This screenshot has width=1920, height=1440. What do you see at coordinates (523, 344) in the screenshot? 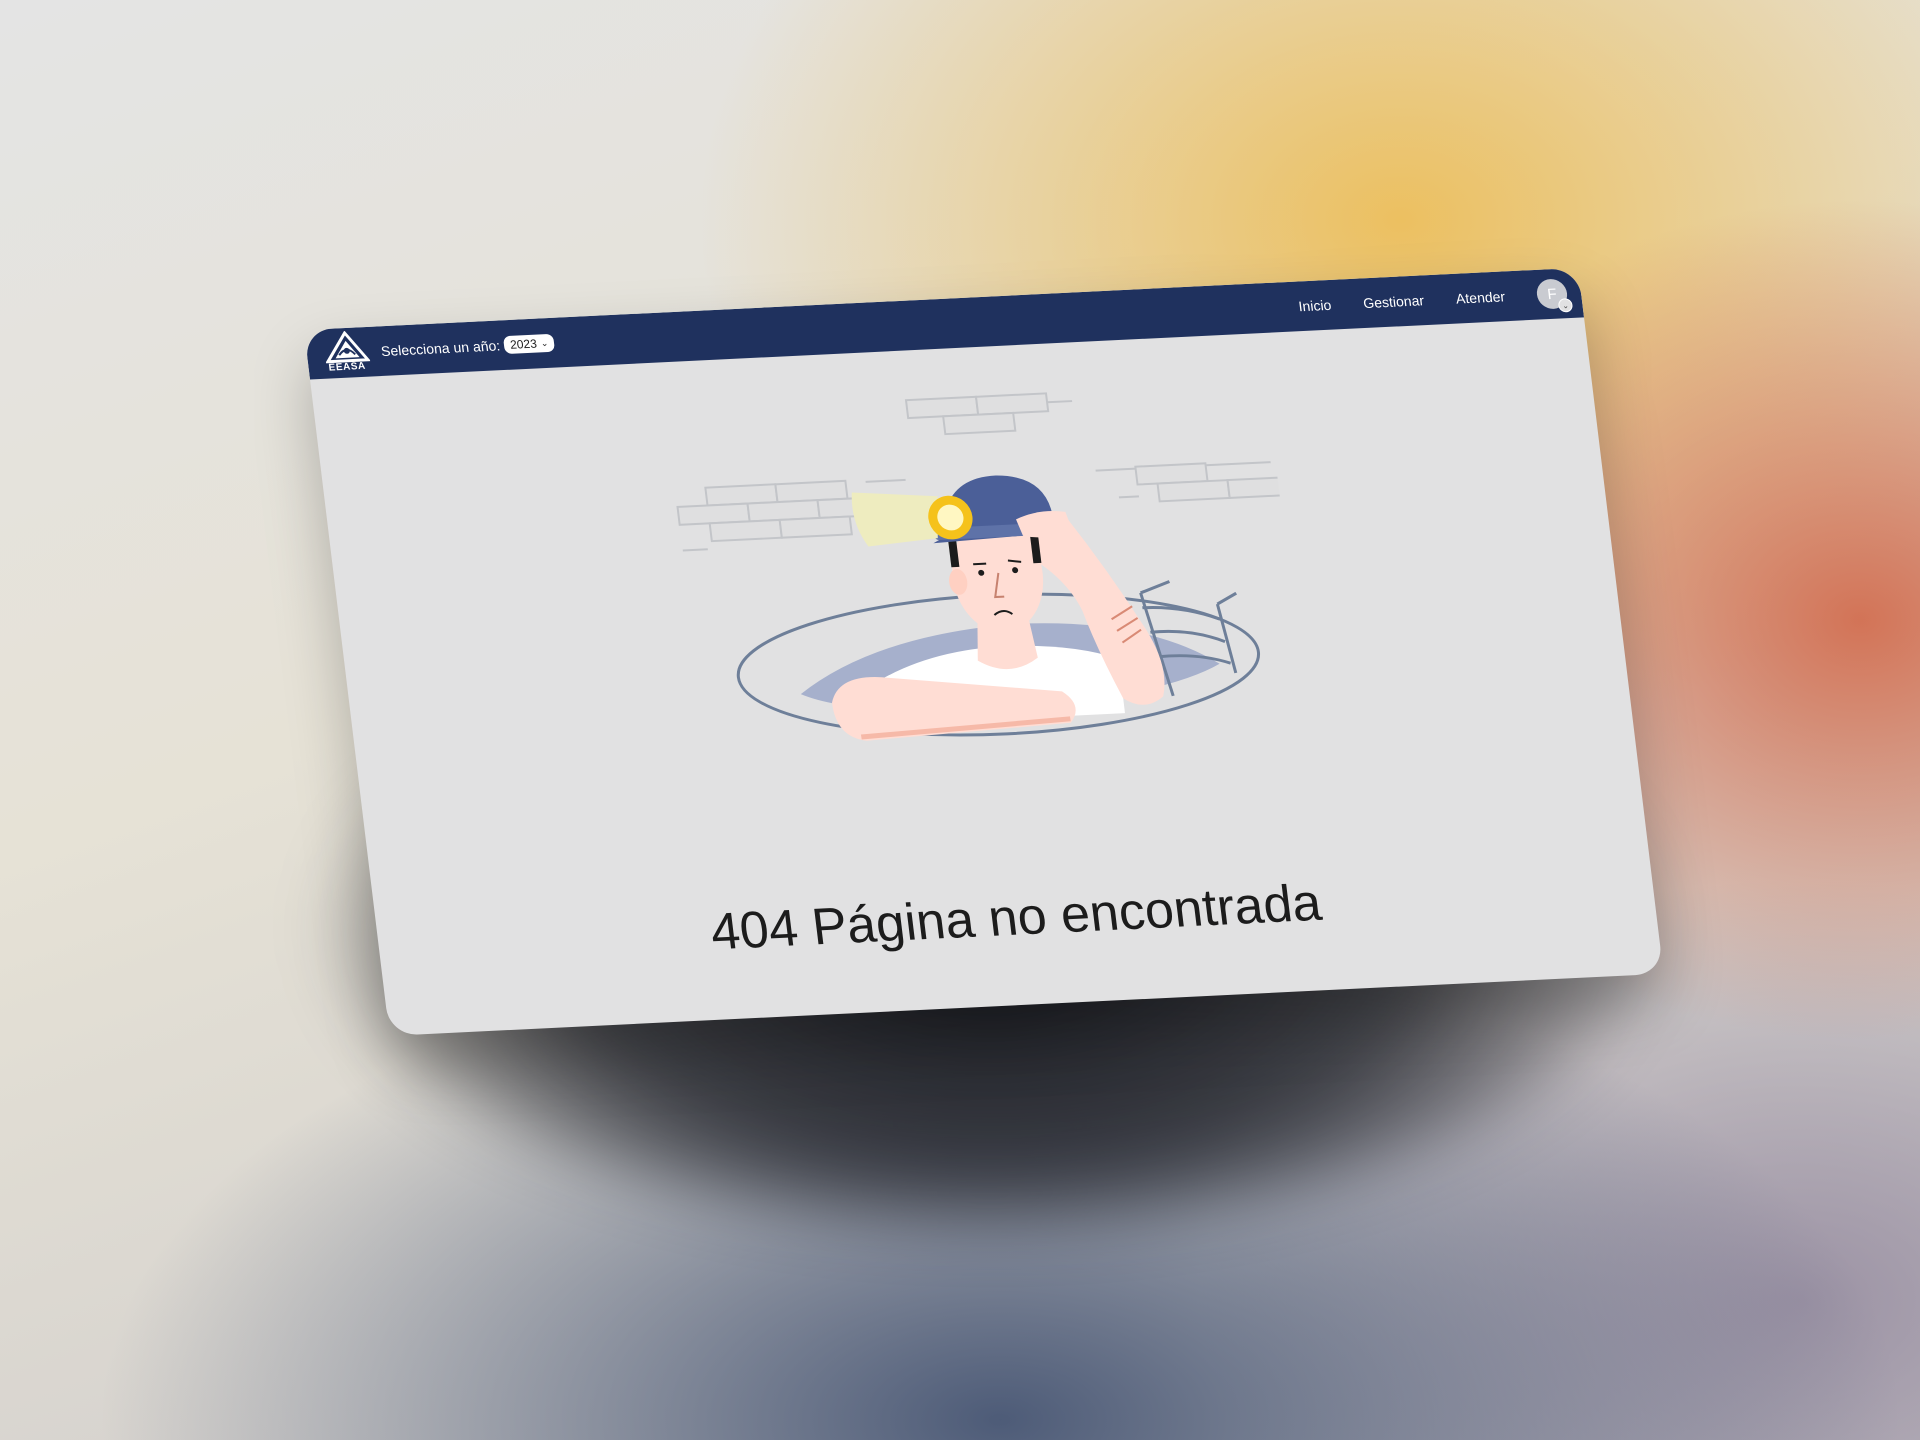
I see `year-select-value: 2023` at bounding box center [523, 344].